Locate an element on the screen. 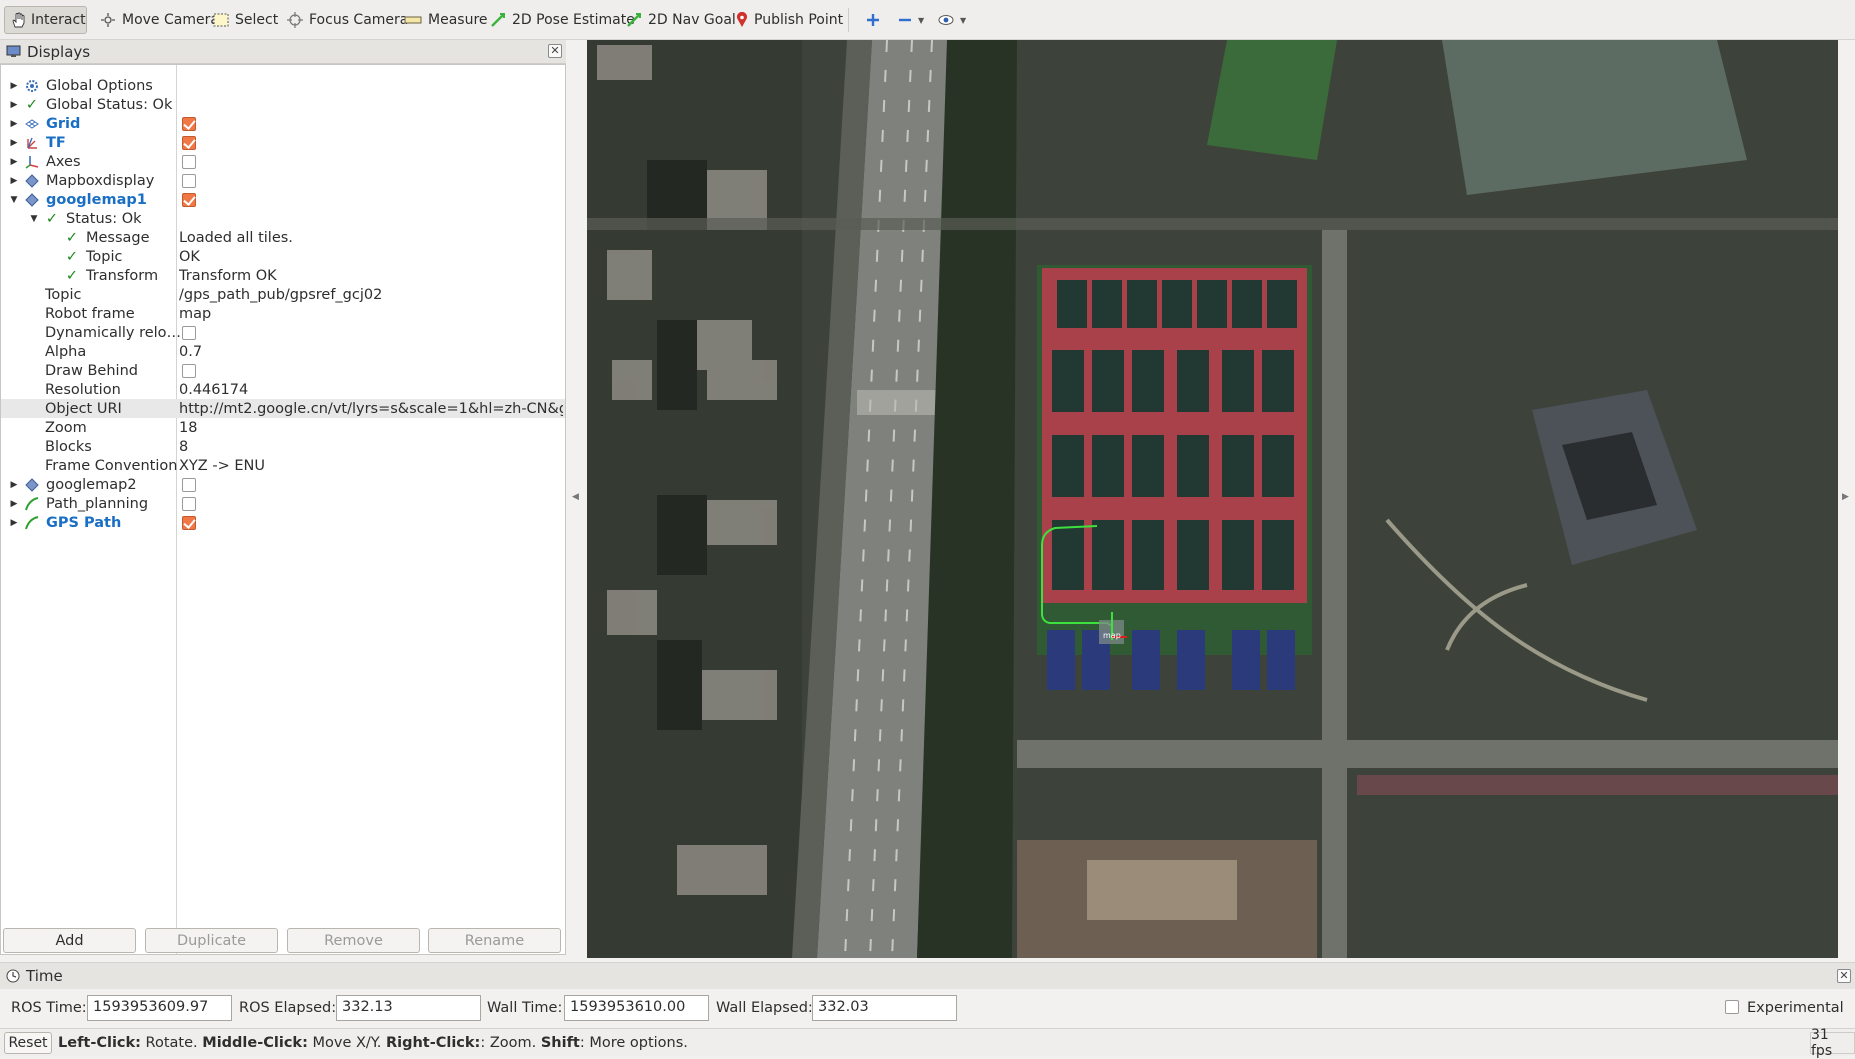 Image resolution: width=1855 pixels, height=1059 pixels. duplicate-display-button: Duplicate is located at coordinates (211, 940).